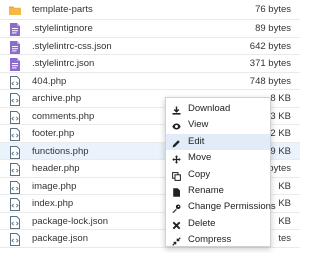 This screenshot has width=320, height=253. Describe the element at coordinates (54, 186) in the screenshot. I see `file-name: image.php` at that location.